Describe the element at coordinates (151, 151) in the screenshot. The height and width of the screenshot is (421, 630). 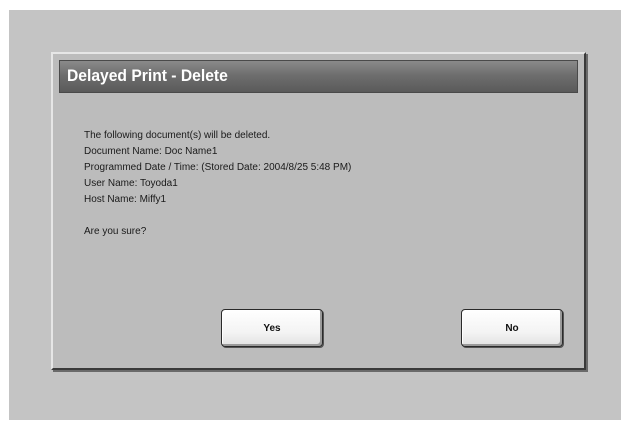
I see `message-line-document-name: Document Name: Doc Name1` at that location.